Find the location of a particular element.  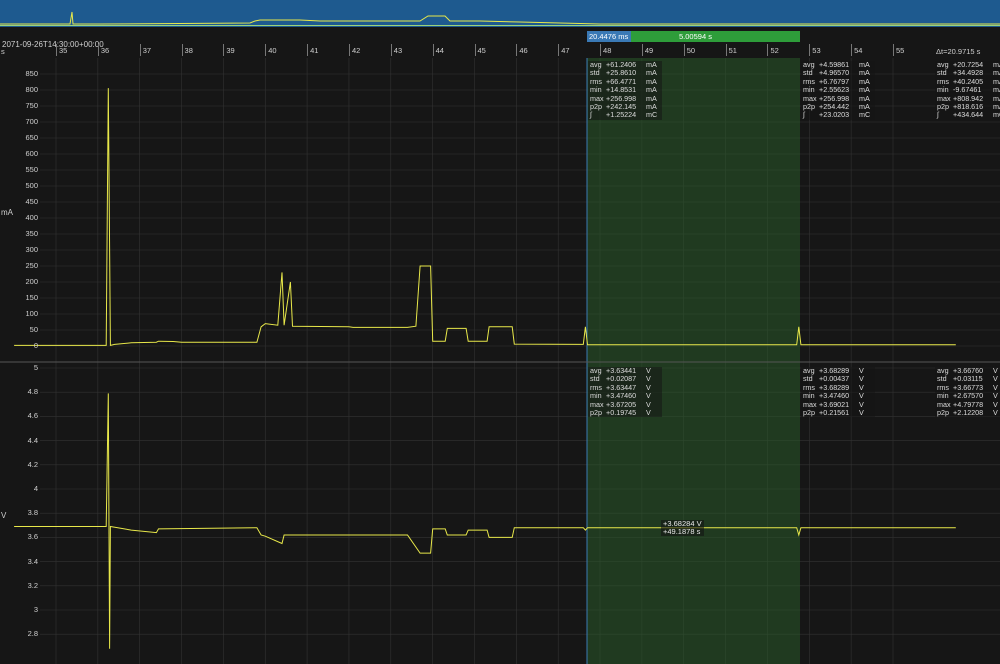

delta-marker: 20.4476 ms is located at coordinates (609, 36).